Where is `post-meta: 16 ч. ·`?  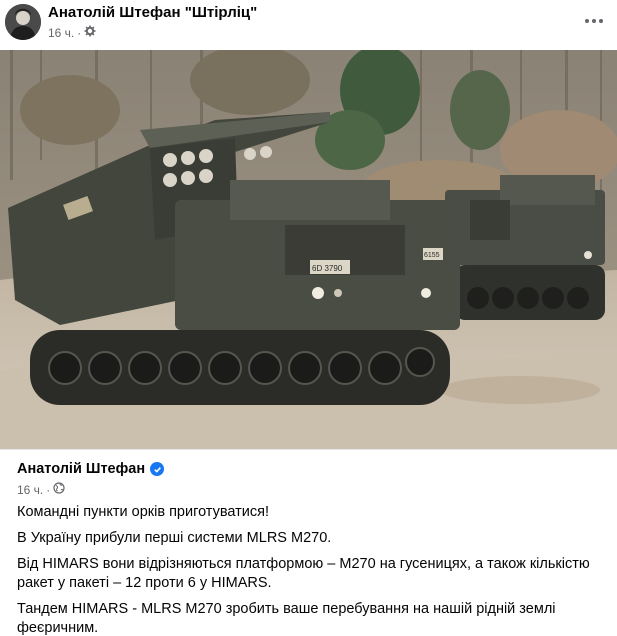 post-meta: 16 ч. · is located at coordinates (72, 32).